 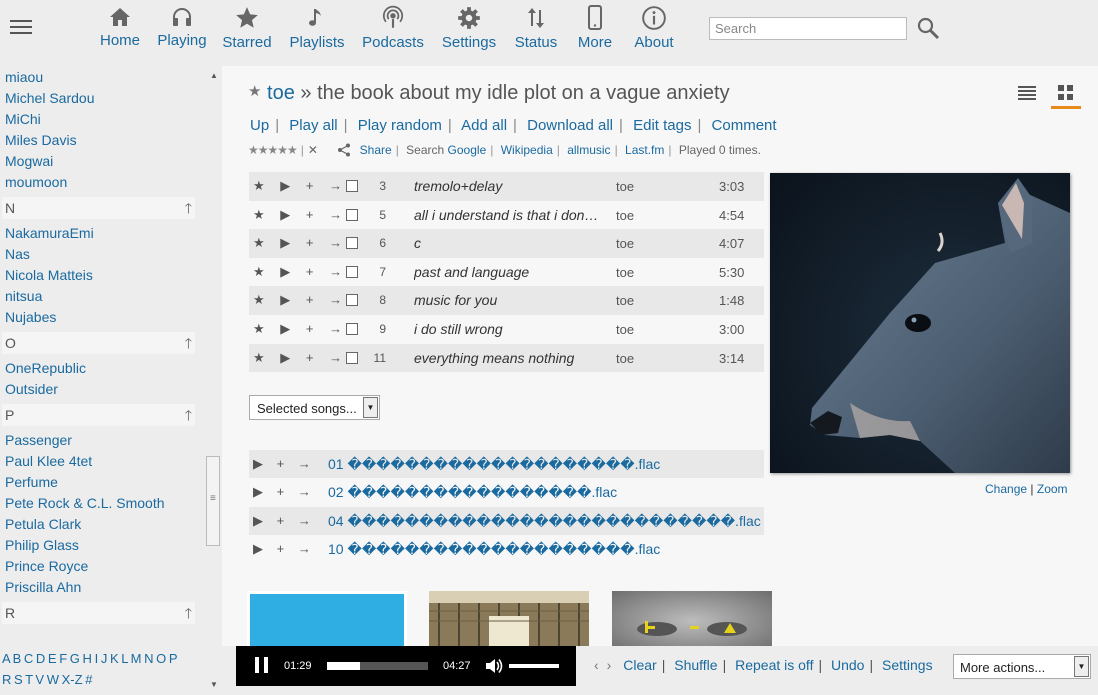 What do you see at coordinates (111, 482) in the screenshot?
I see `sidebar-artist-item: Perfume` at bounding box center [111, 482].